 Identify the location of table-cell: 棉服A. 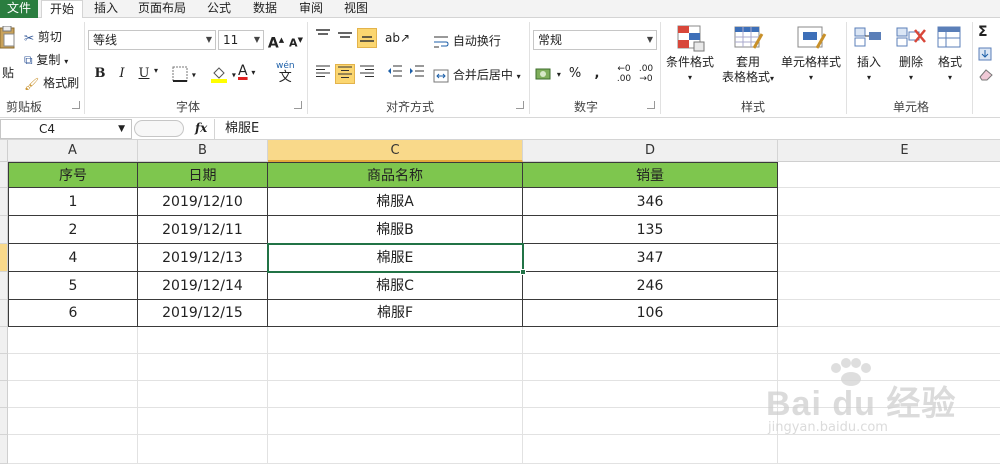
(395, 202).